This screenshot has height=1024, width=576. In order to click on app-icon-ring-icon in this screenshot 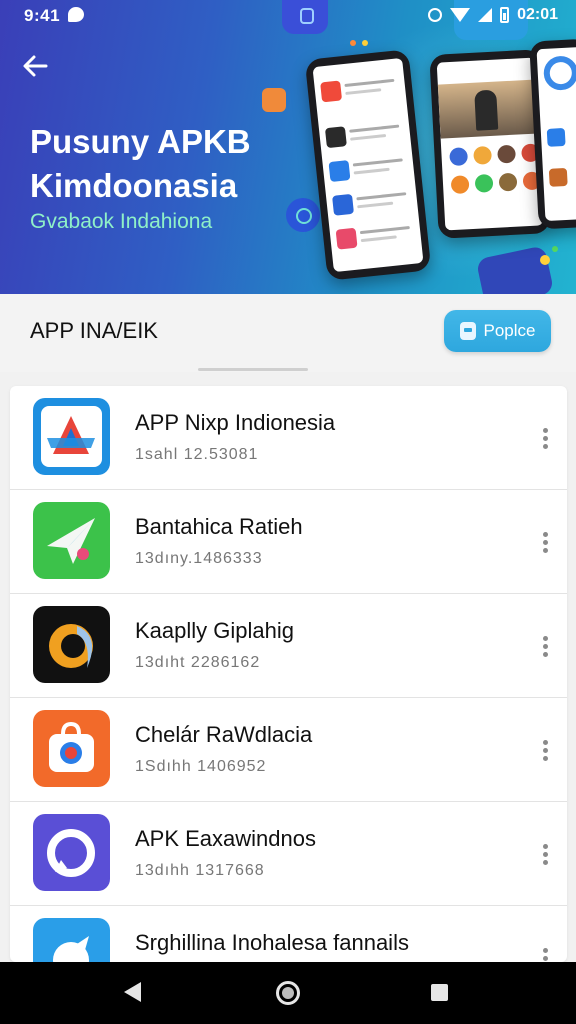, I will do `click(71, 852)`.